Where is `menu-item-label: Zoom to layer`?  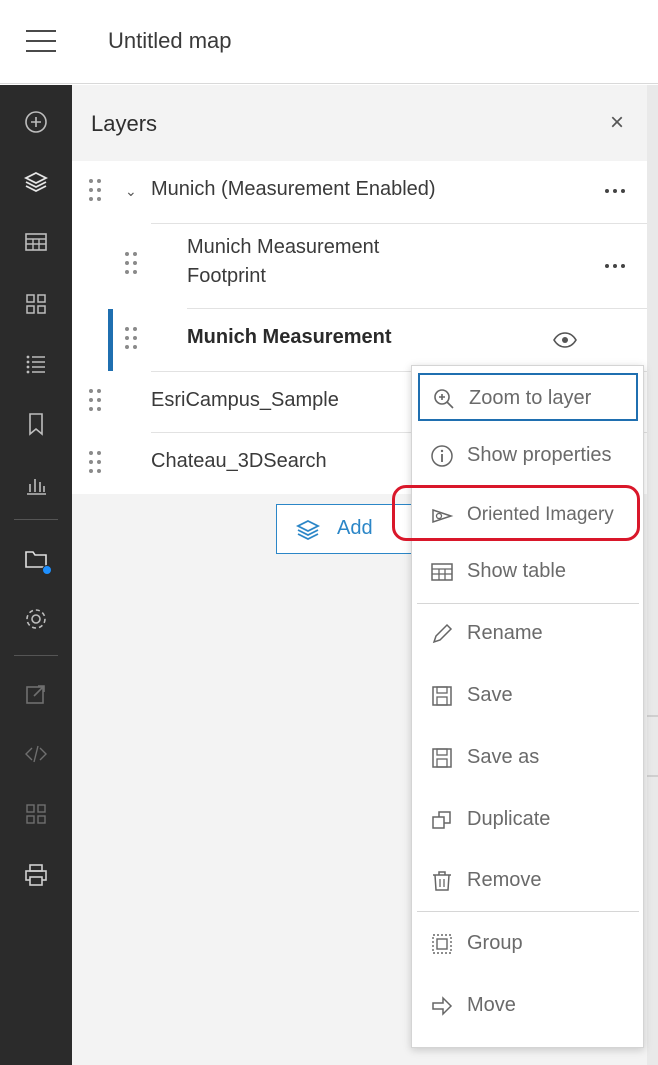
menu-item-label: Zoom to layer is located at coordinates (530, 398).